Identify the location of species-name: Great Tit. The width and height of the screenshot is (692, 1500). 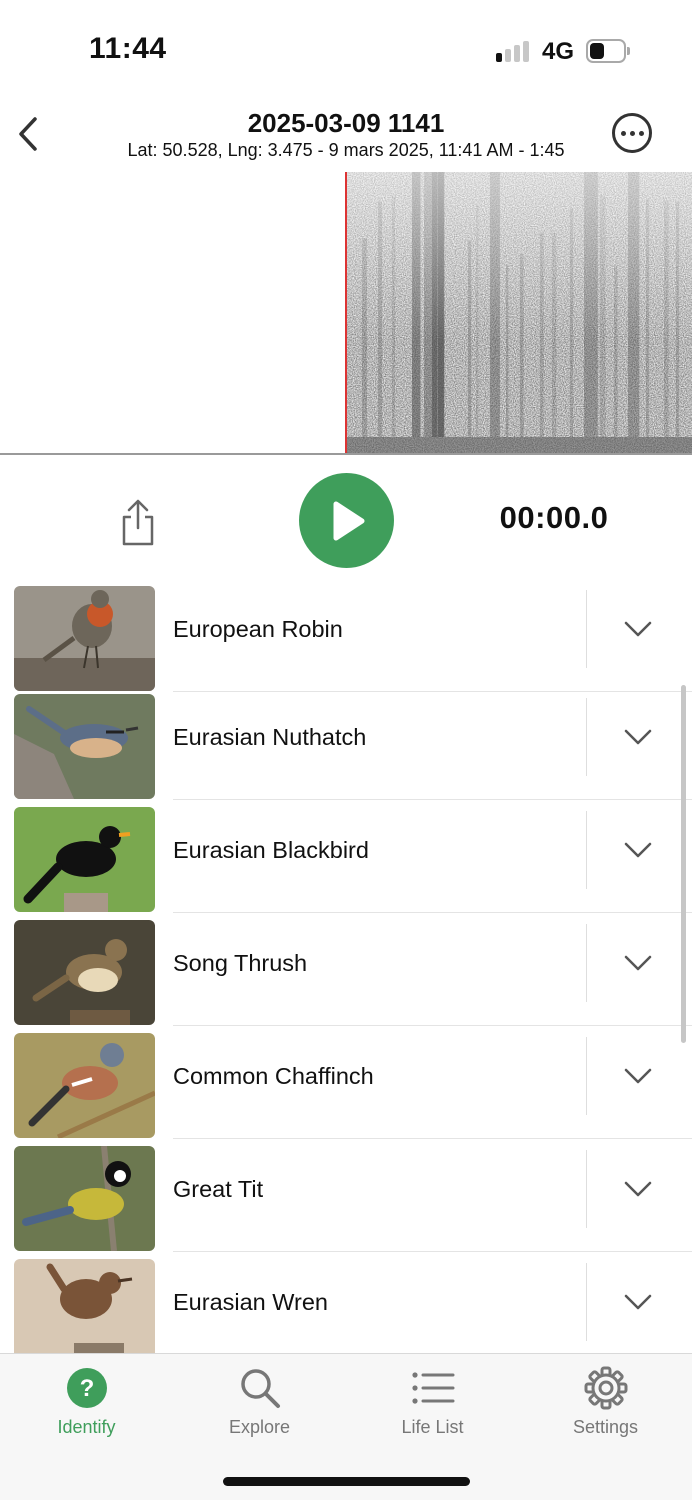
(218, 1189).